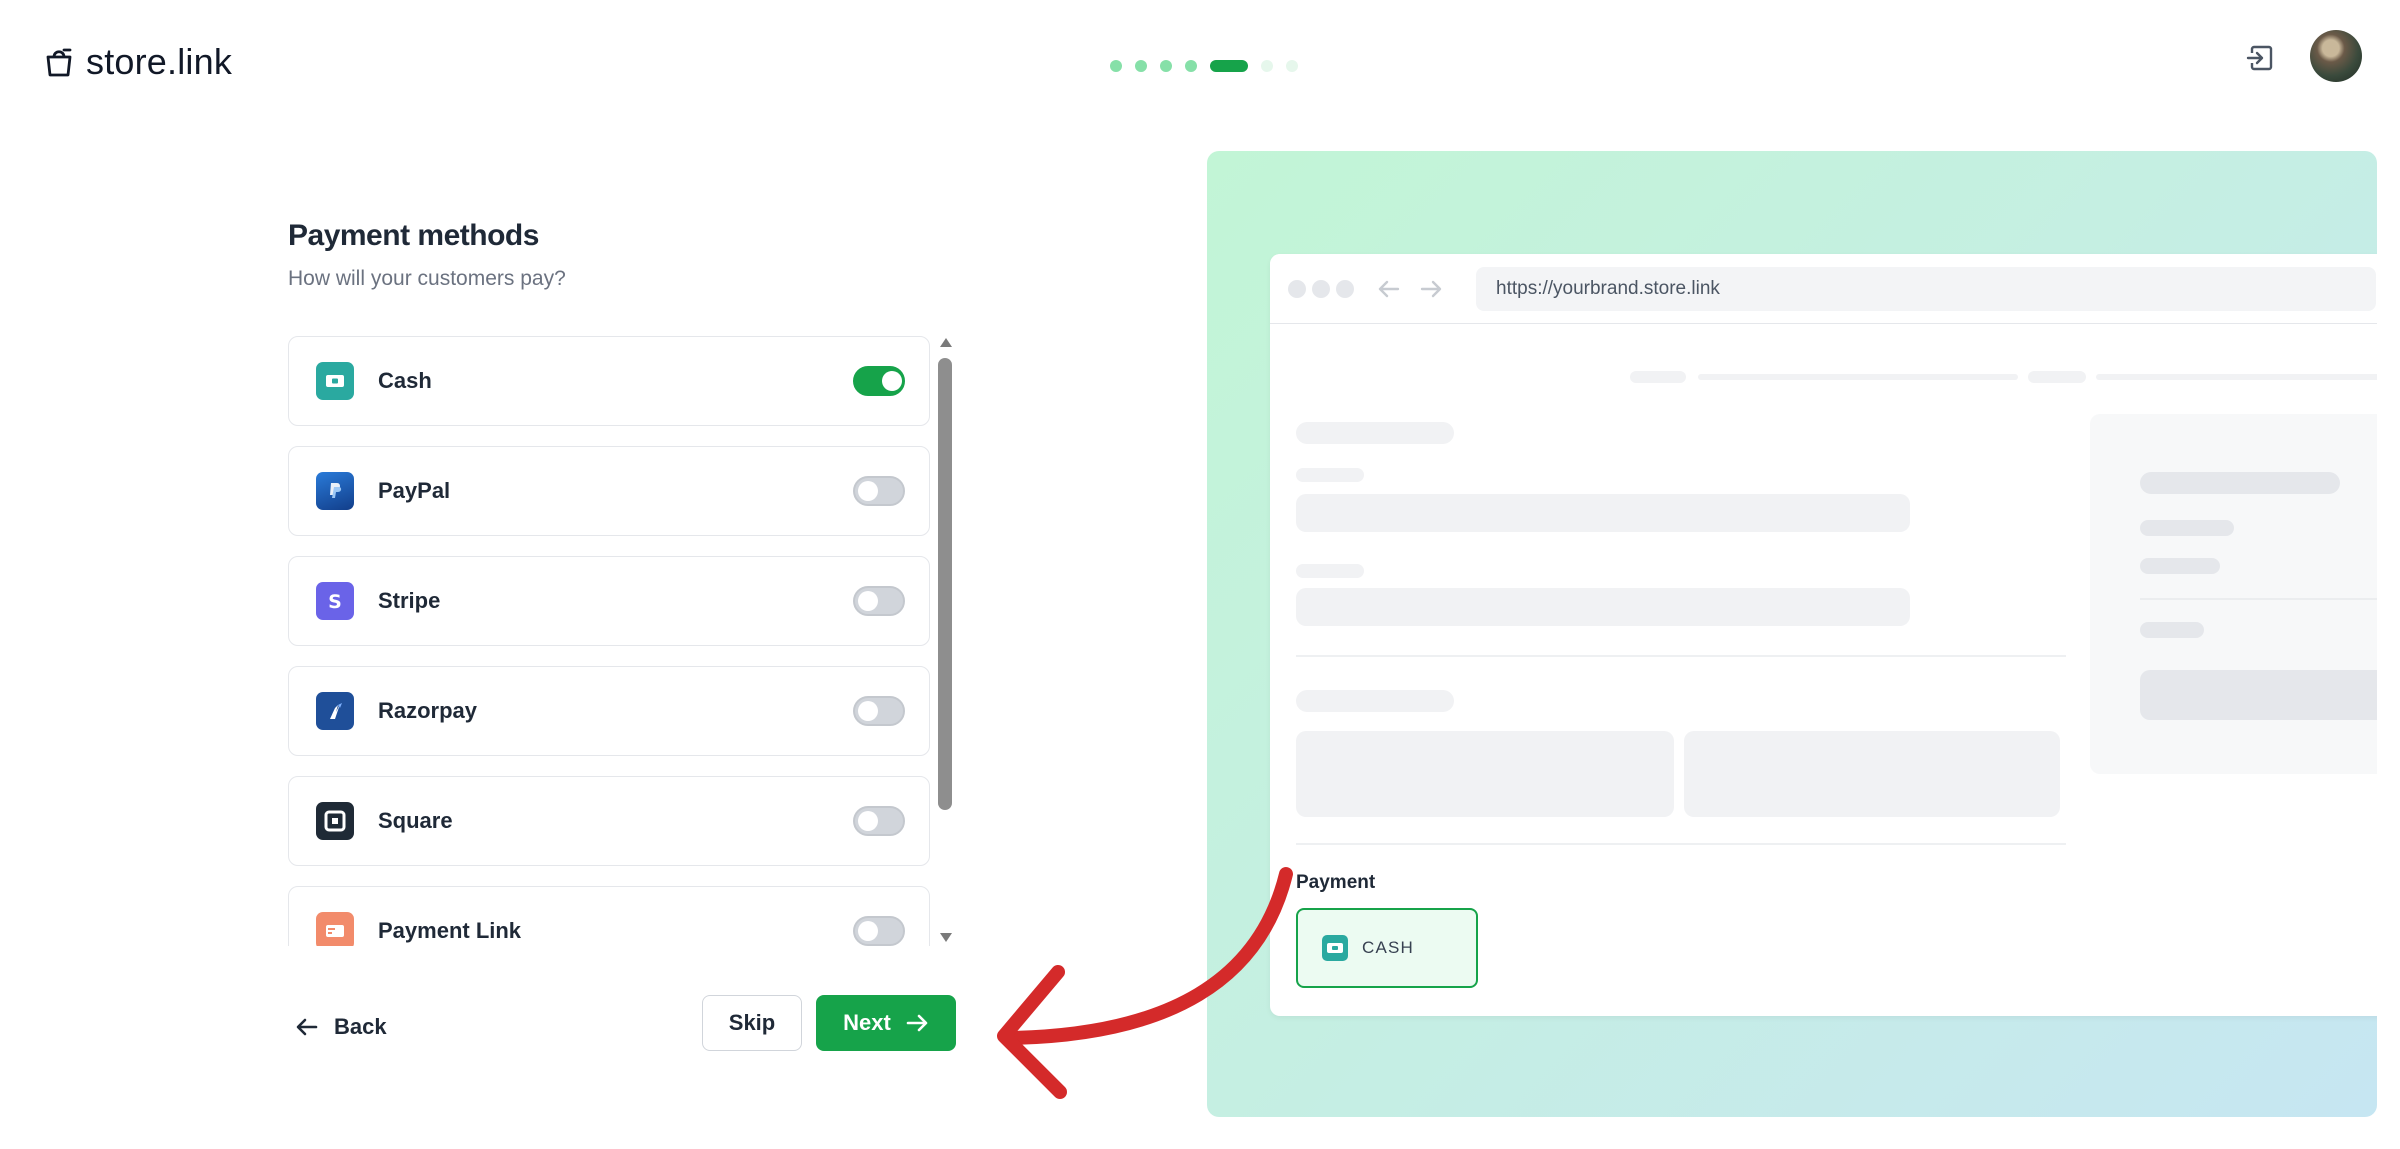 The height and width of the screenshot is (1149, 2400). What do you see at coordinates (609, 711) in the screenshot?
I see `payment-method-razorpay: Razorpay` at bounding box center [609, 711].